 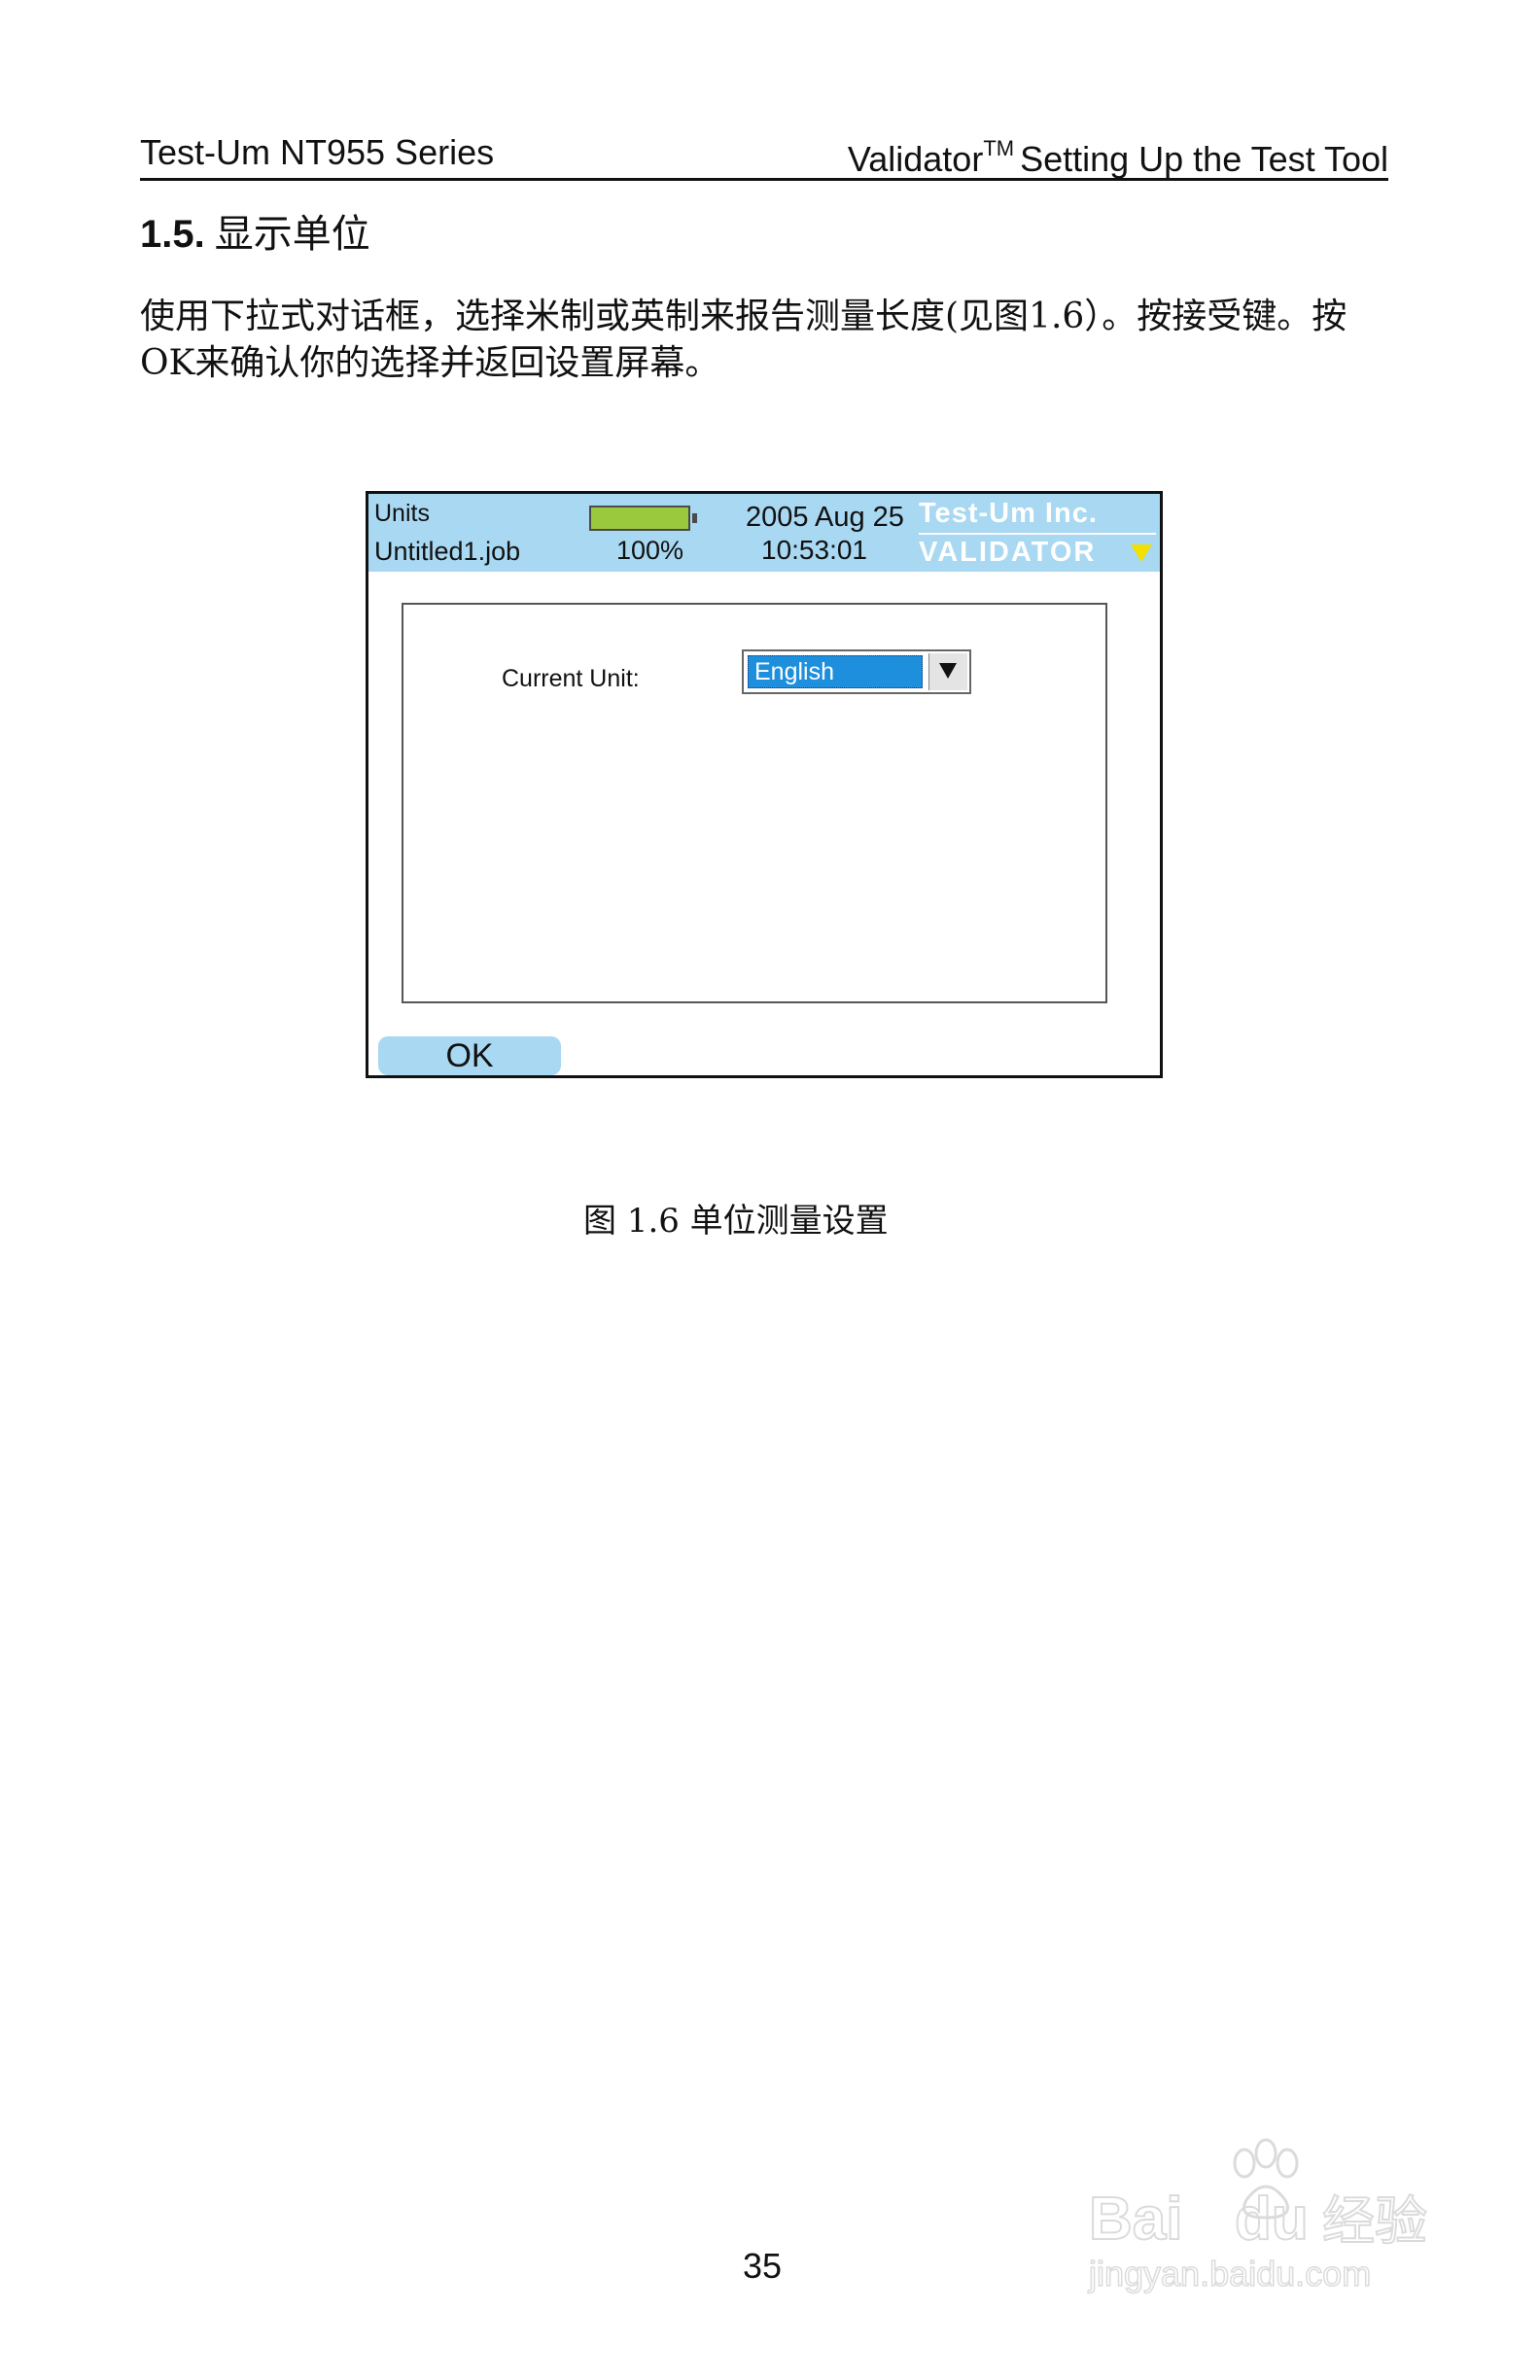 I want to click on svg-text: Bai, so click(x=1135, y=2219).